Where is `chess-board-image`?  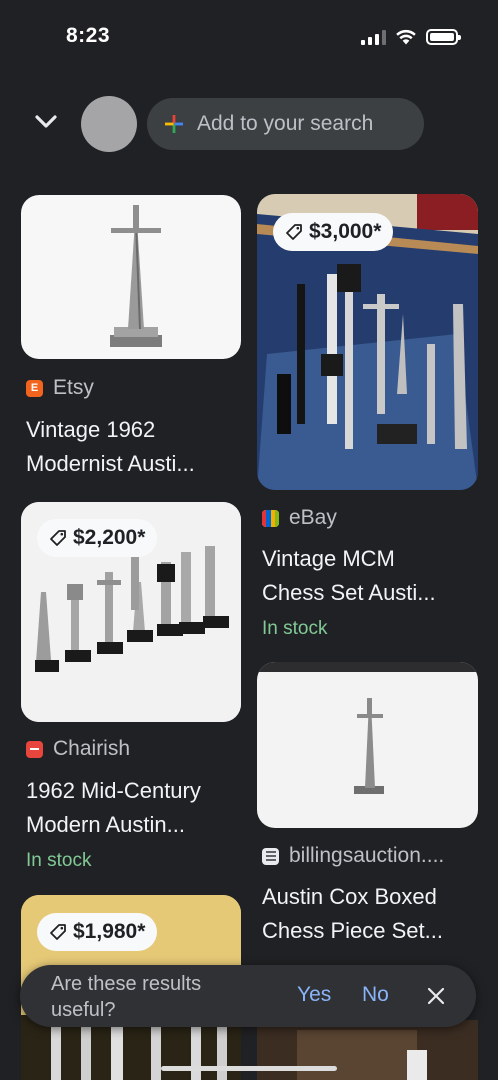
chess-board-image is located at coordinates (367, 1050).